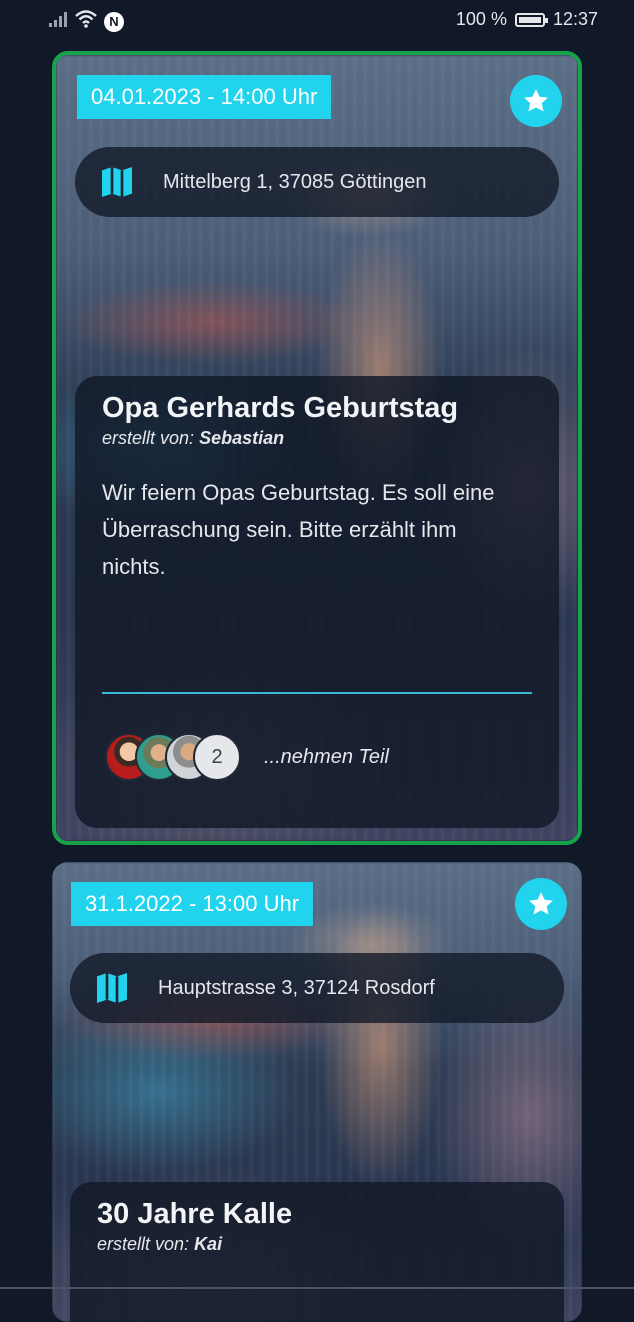 This screenshot has height=1322, width=634. What do you see at coordinates (295, 181) in the screenshot?
I see `event-address: Mittelberg 1, 37085 Göttingen` at bounding box center [295, 181].